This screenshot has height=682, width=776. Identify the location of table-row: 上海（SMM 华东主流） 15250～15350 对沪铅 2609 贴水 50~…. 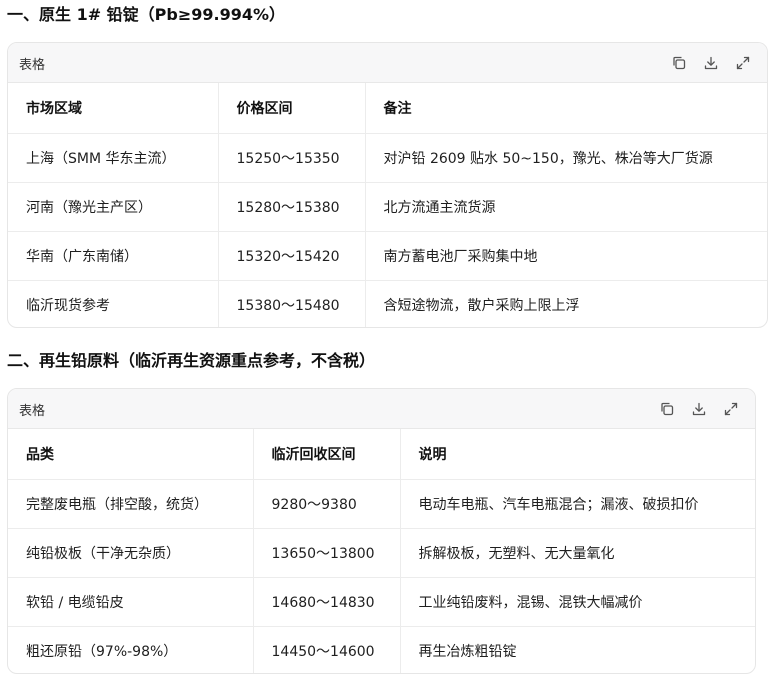
(387, 158).